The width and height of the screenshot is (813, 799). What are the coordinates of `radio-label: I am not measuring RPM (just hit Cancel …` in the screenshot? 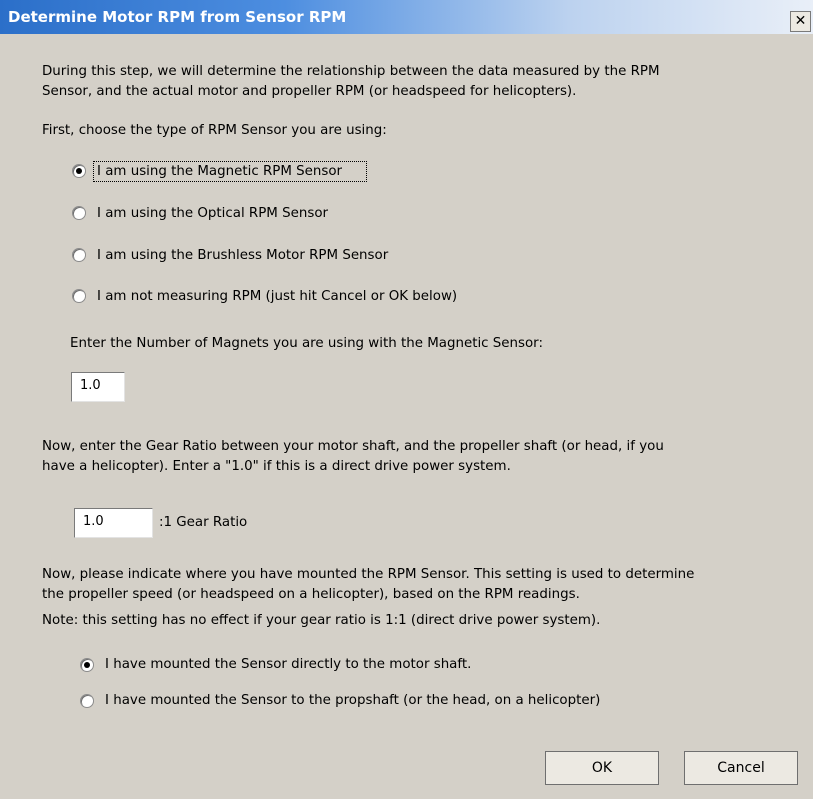 It's located at (277, 296).